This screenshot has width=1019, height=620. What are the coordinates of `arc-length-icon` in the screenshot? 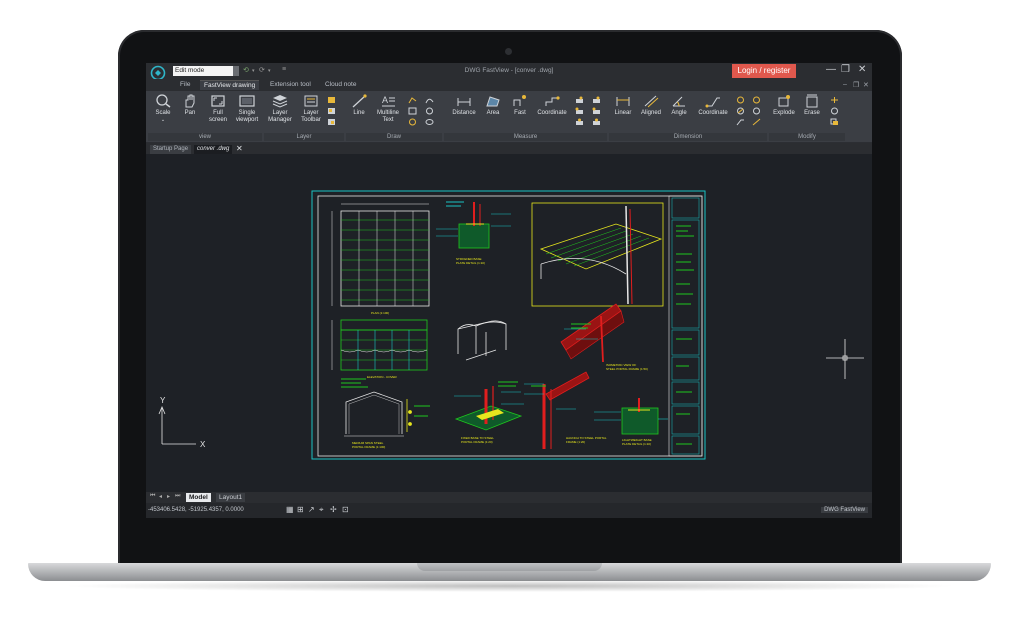 It's located at (756, 100).